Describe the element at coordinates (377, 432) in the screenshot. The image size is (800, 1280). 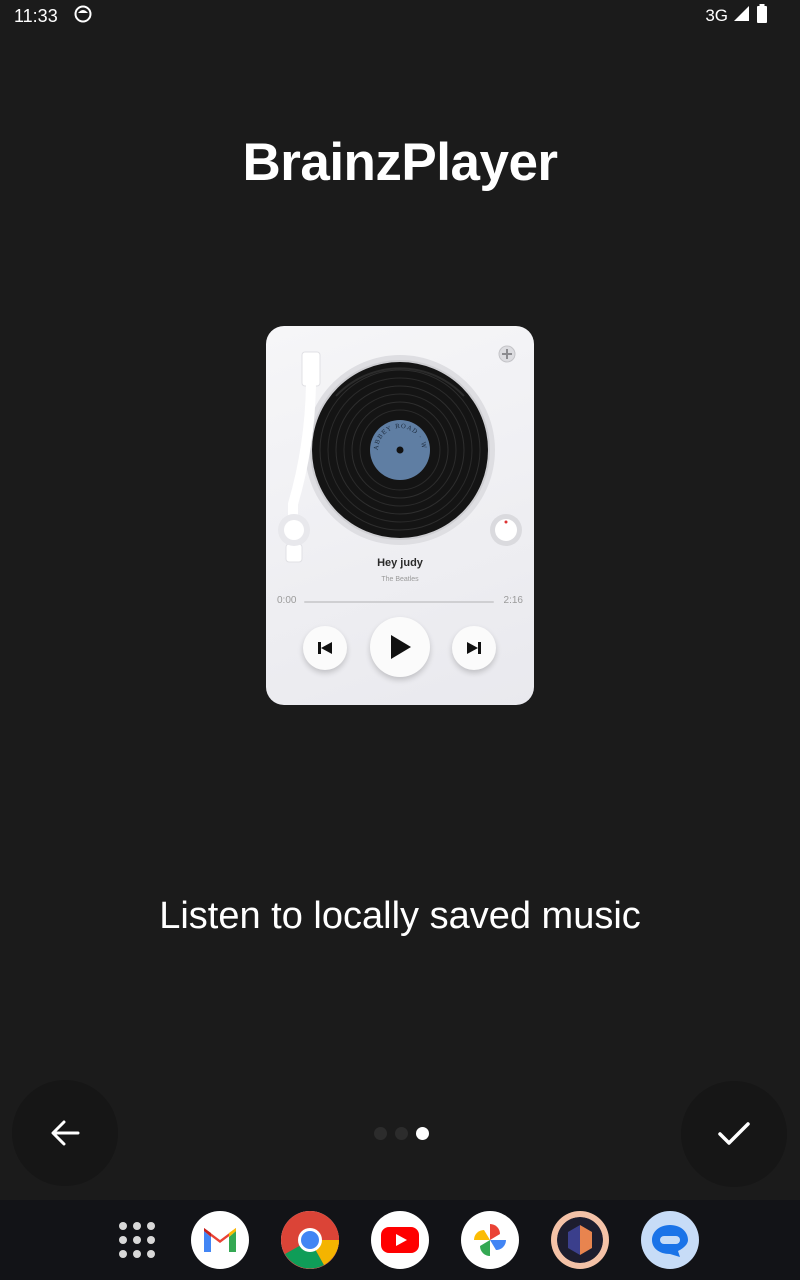
I see `vinyl-record-icon: ABBEY ROAD · WORK FOR LISTEN` at that location.